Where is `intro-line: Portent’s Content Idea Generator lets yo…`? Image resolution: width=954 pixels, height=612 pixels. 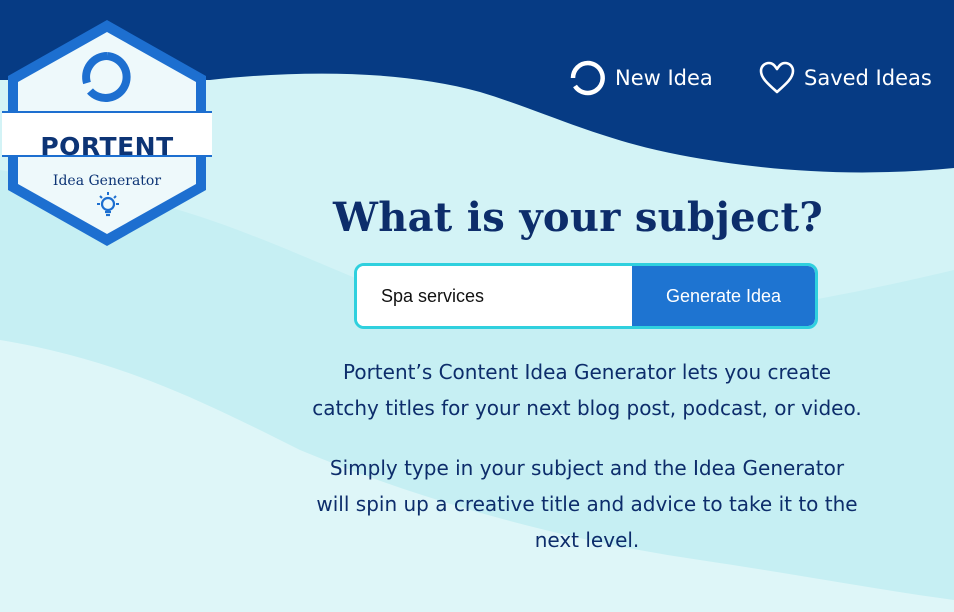
intro-line: Portent’s Content Idea Generator lets yo… is located at coordinates (586, 372).